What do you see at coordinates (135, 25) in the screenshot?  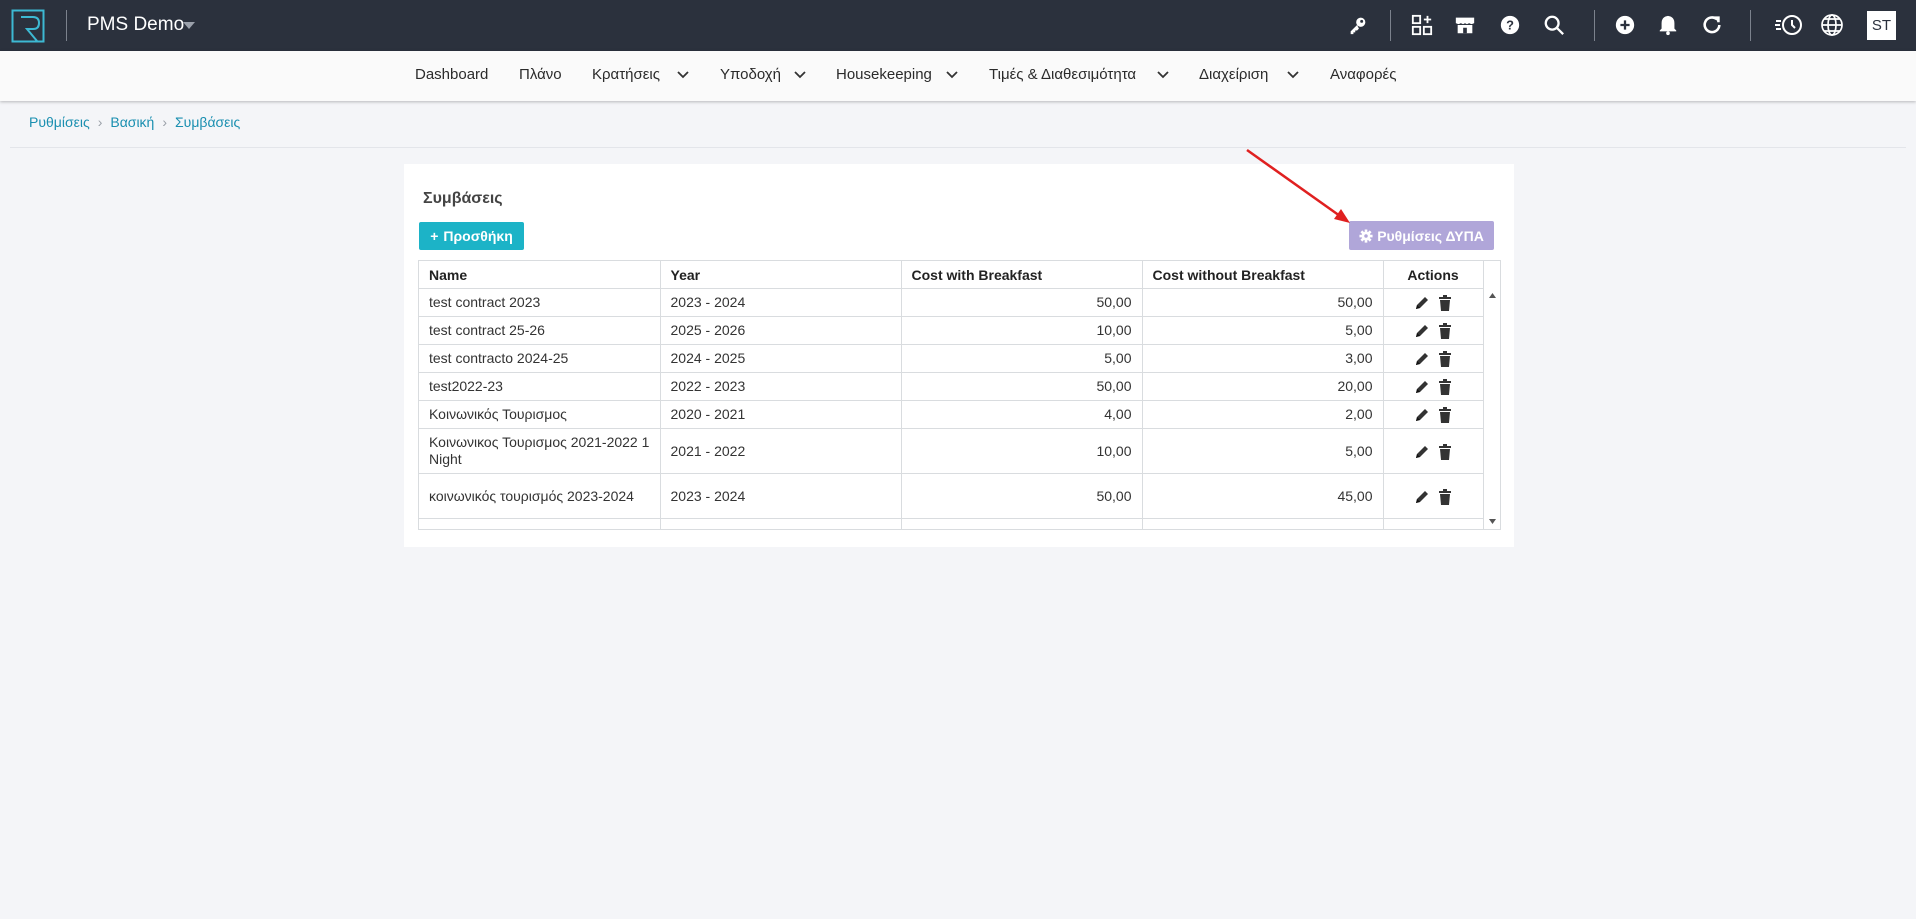 I see `property-selector: PMS Demo` at bounding box center [135, 25].